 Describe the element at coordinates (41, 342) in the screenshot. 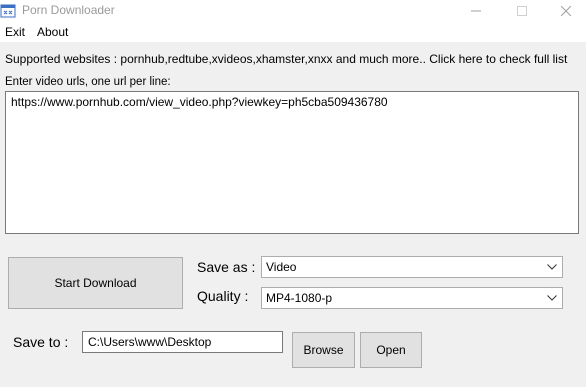

I see `save-to-label: Save to :` at that location.